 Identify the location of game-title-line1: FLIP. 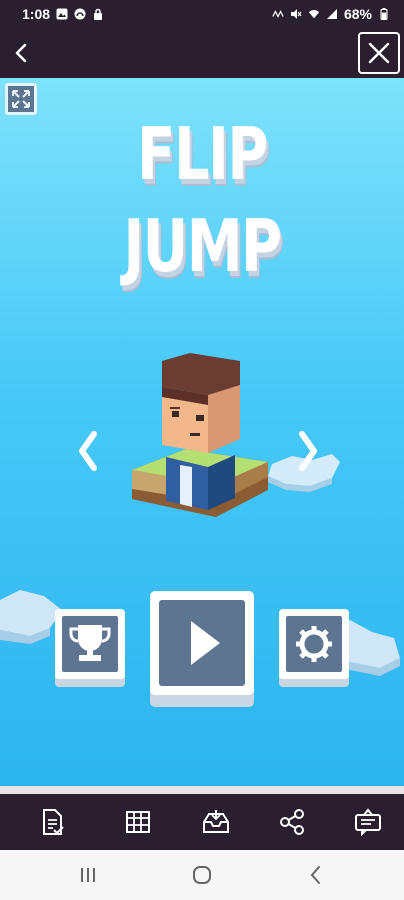
(203, 154).